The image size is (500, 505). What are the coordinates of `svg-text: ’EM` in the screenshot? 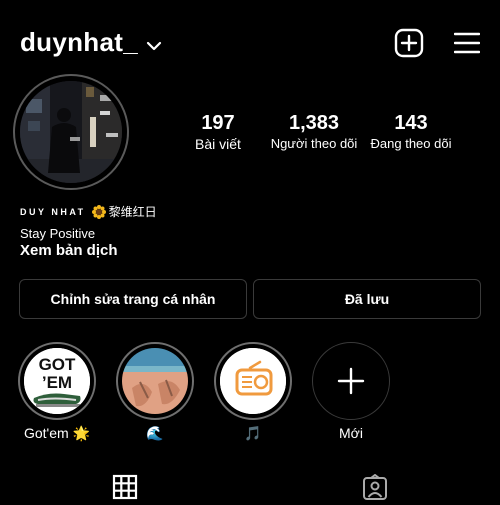 It's located at (57, 382).